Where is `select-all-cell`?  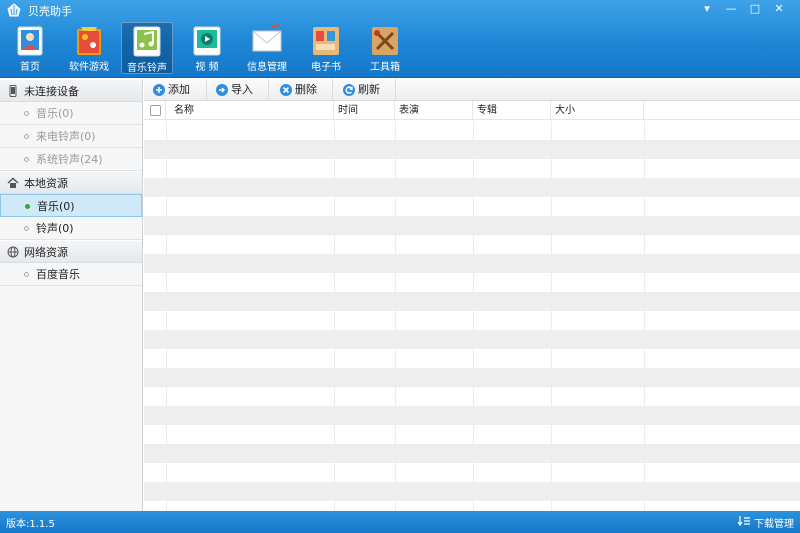
select-all-cell is located at coordinates (155, 110).